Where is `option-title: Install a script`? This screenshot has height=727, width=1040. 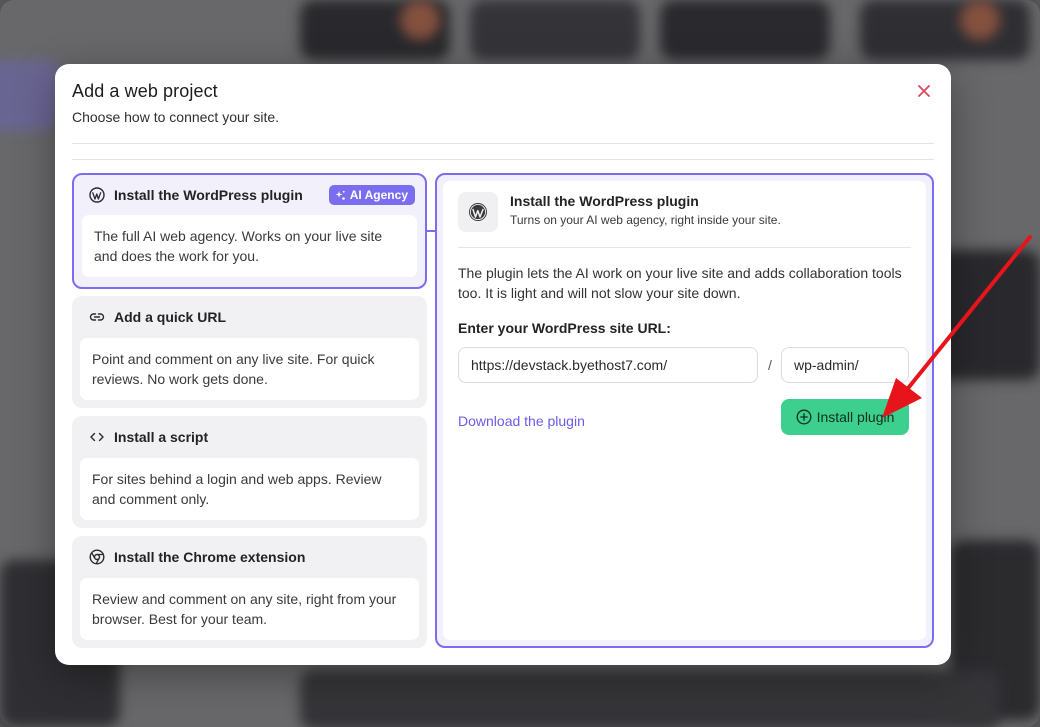
option-title: Install a script is located at coordinates (161, 437).